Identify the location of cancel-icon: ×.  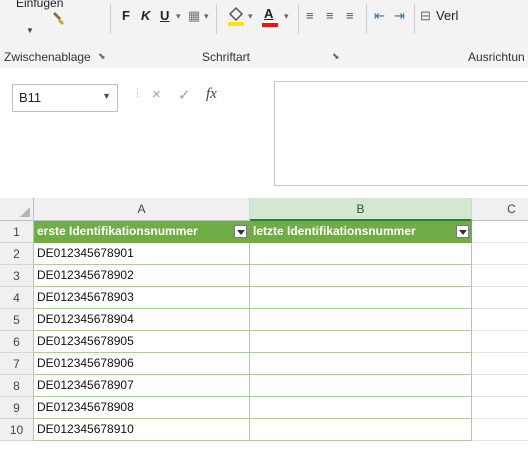
(156, 94).